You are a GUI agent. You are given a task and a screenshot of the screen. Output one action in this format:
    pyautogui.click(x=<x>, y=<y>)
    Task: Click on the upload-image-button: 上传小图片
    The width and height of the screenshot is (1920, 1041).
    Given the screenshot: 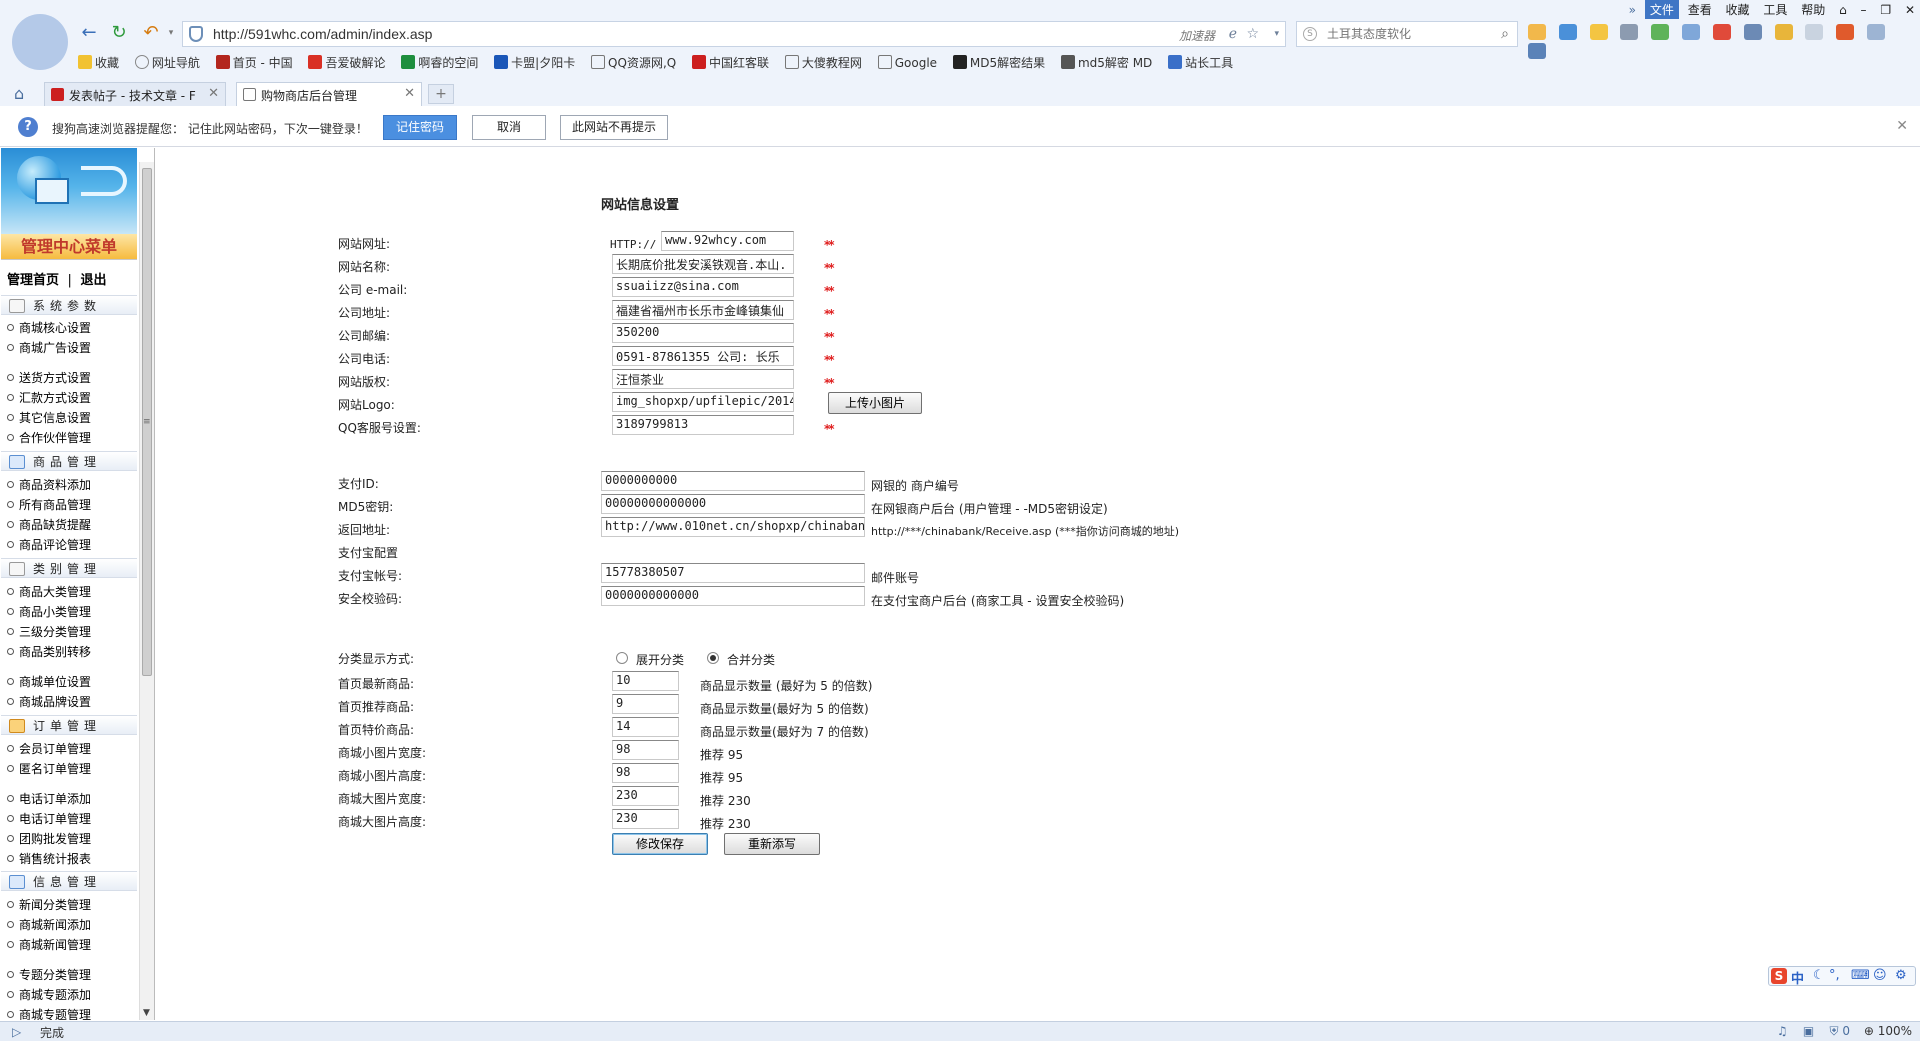 What is the action you would take?
    pyautogui.click(x=875, y=403)
    